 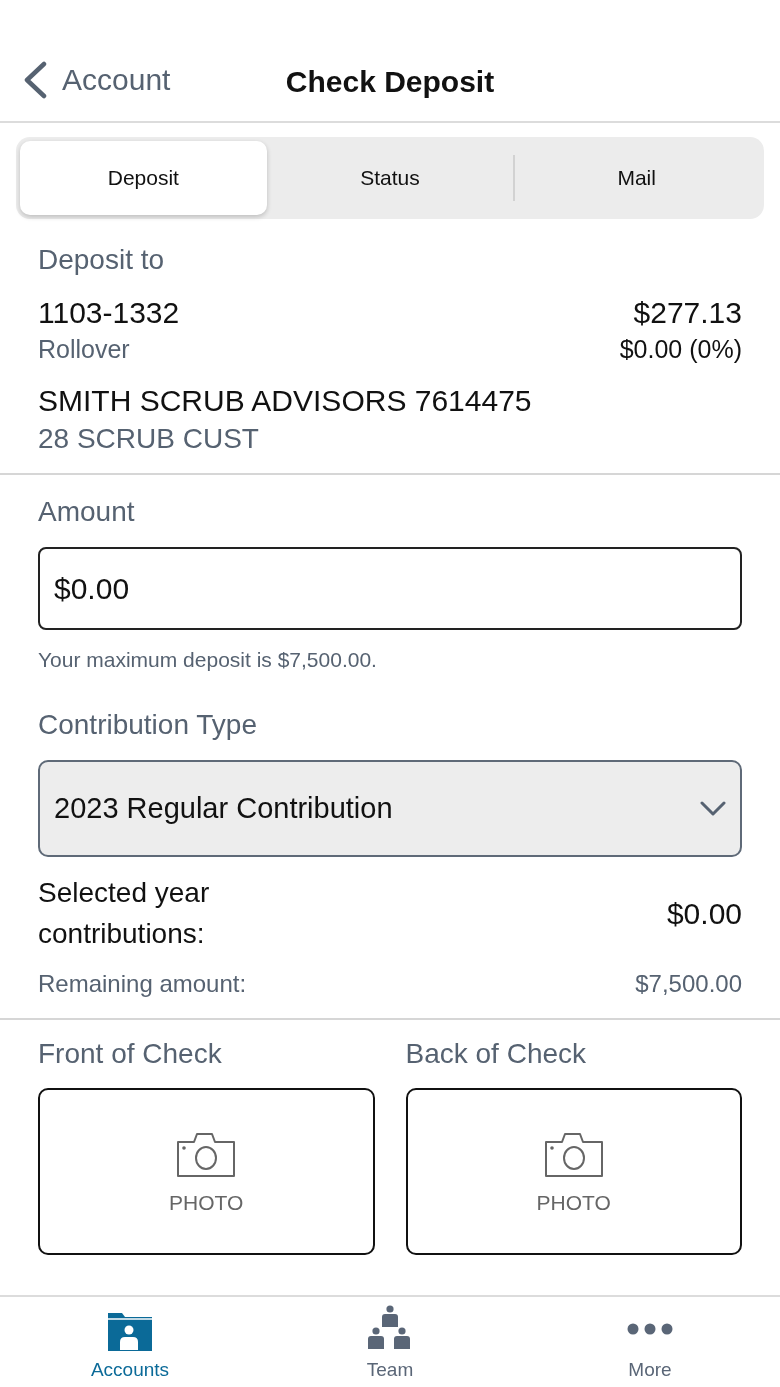 What do you see at coordinates (148, 725) in the screenshot?
I see `field-label: Contribution Type` at bounding box center [148, 725].